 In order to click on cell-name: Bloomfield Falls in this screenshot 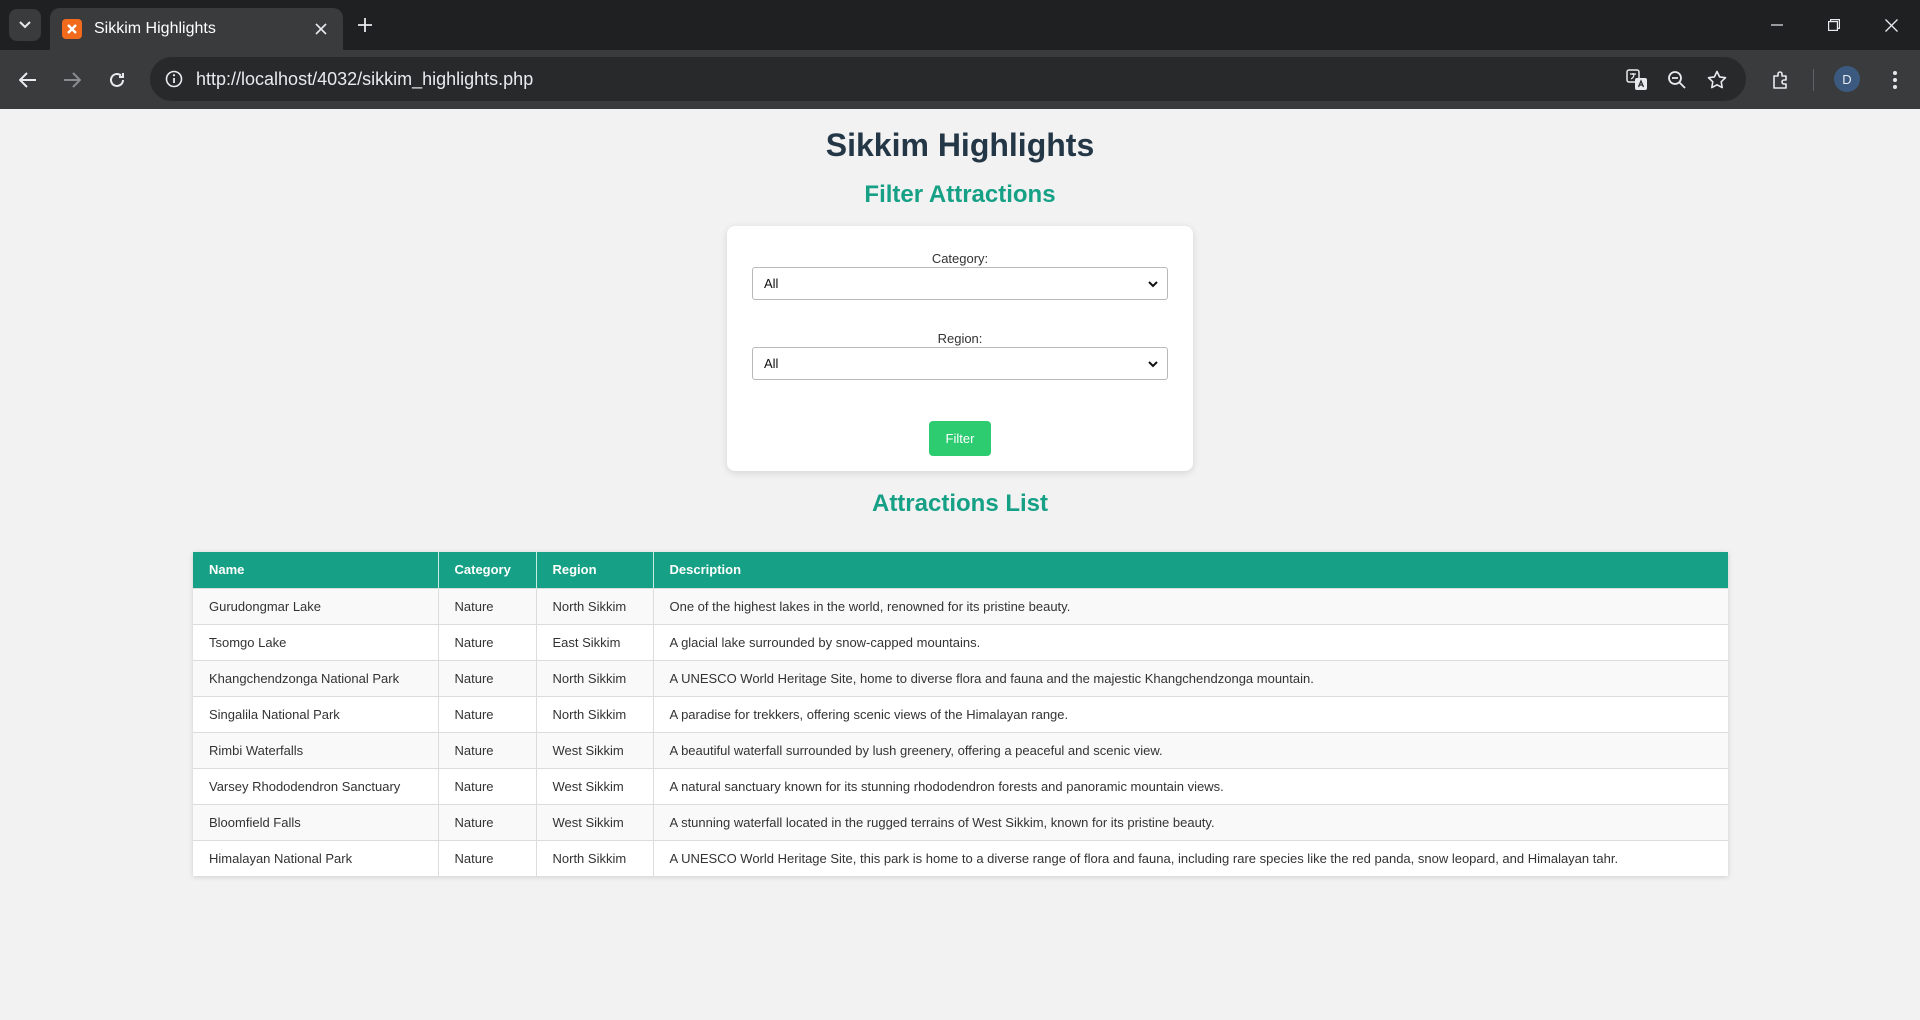, I will do `click(316, 821)`.